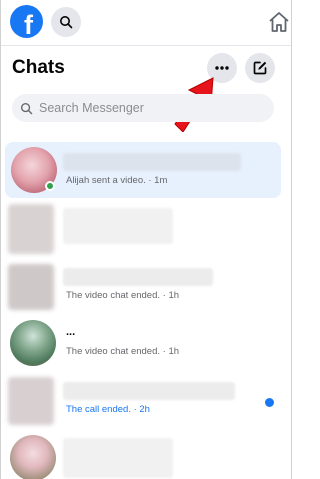 The height and width of the screenshot is (479, 320). I want to click on facebook-logo-letter: f, so click(28, 24).